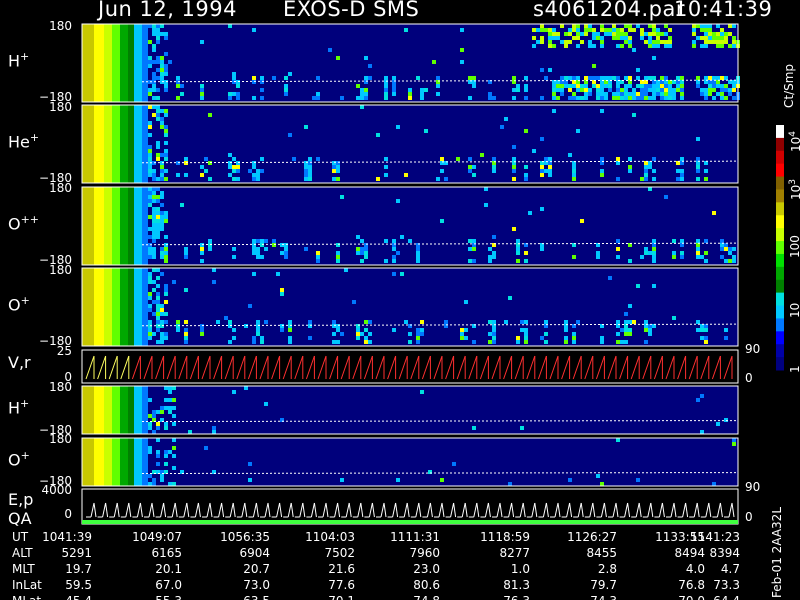 Image resolution: width=800 pixels, height=600 pixels. What do you see at coordinates (405, 597) in the screenshot?
I see `footer-cell: 74.8` at bounding box center [405, 597].